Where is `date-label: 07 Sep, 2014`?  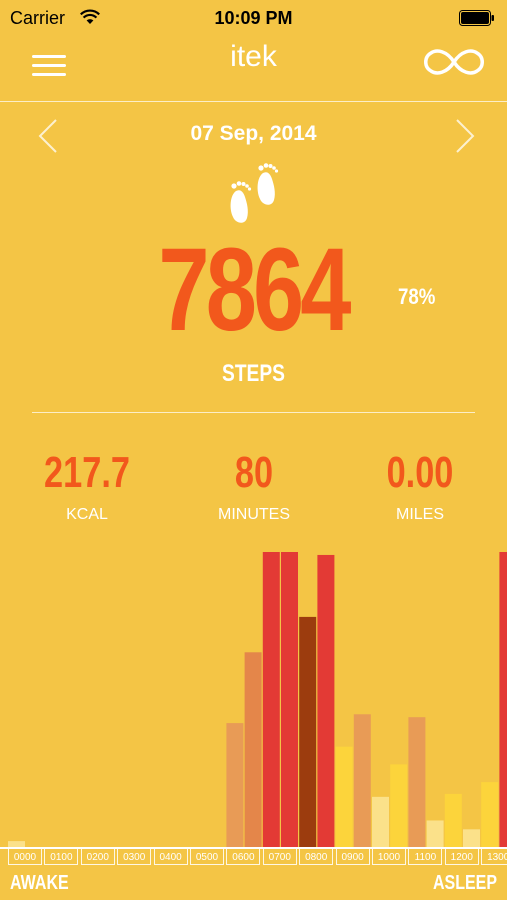 date-label: 07 Sep, 2014 is located at coordinates (253, 133).